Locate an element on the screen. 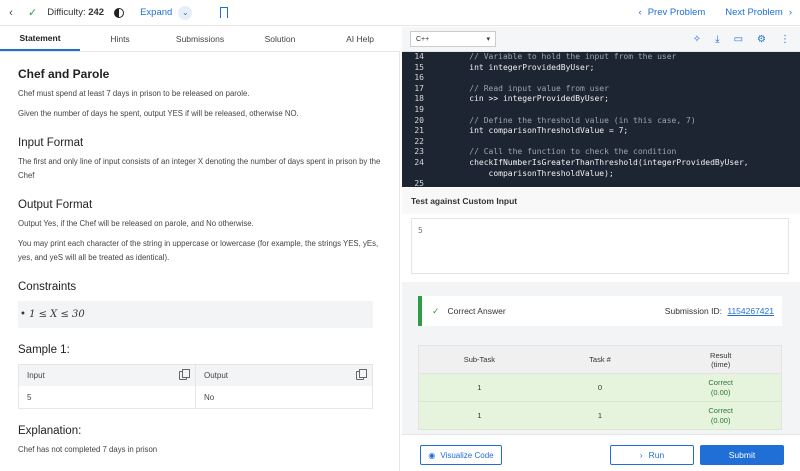 This screenshot has height=471, width=800. tab-hints: Hints is located at coordinates (120, 39).